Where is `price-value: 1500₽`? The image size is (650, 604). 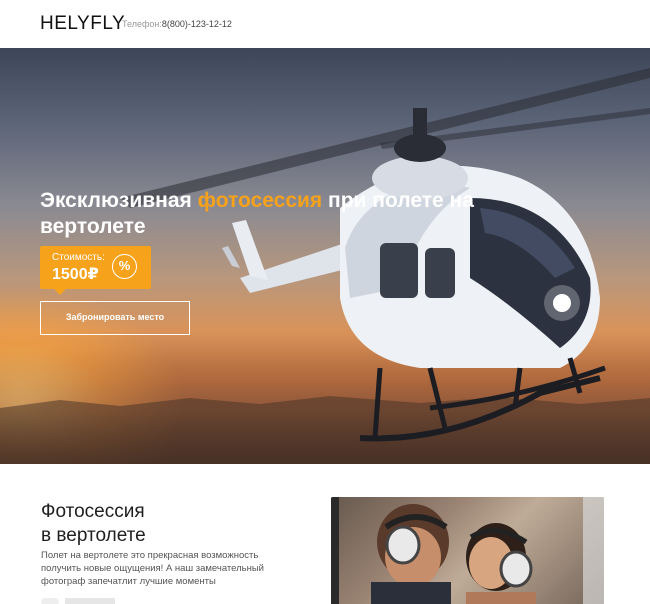 price-value: 1500₽ is located at coordinates (75, 274).